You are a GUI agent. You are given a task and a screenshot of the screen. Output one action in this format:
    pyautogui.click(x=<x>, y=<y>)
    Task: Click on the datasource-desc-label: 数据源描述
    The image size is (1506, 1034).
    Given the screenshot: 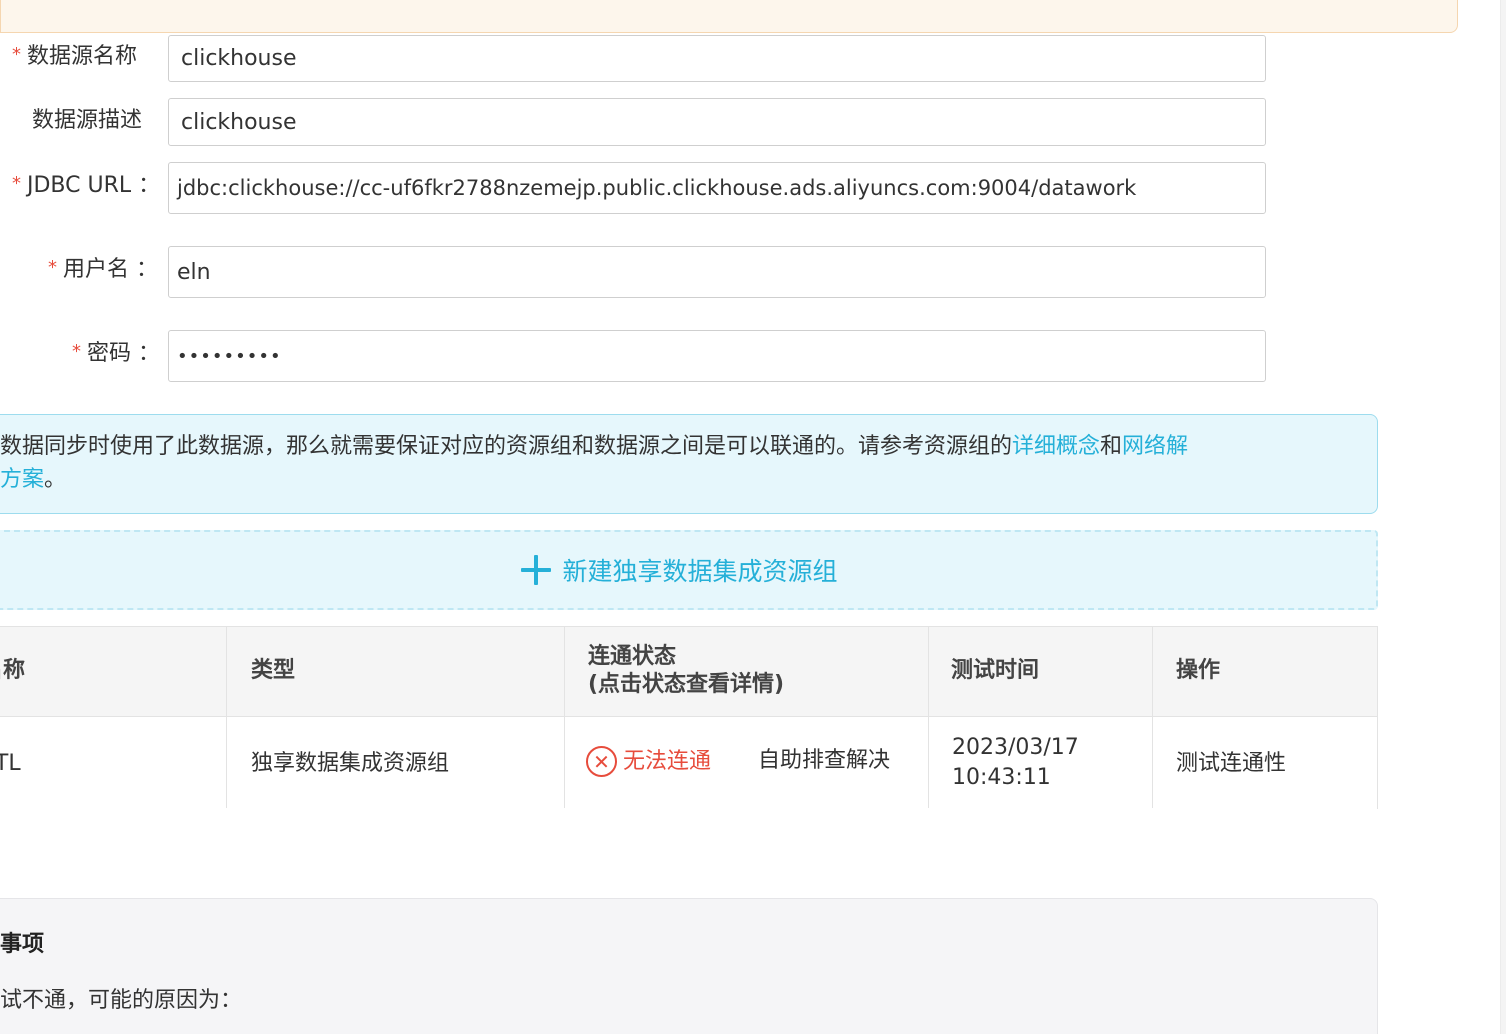 What is the action you would take?
    pyautogui.click(x=87, y=120)
    